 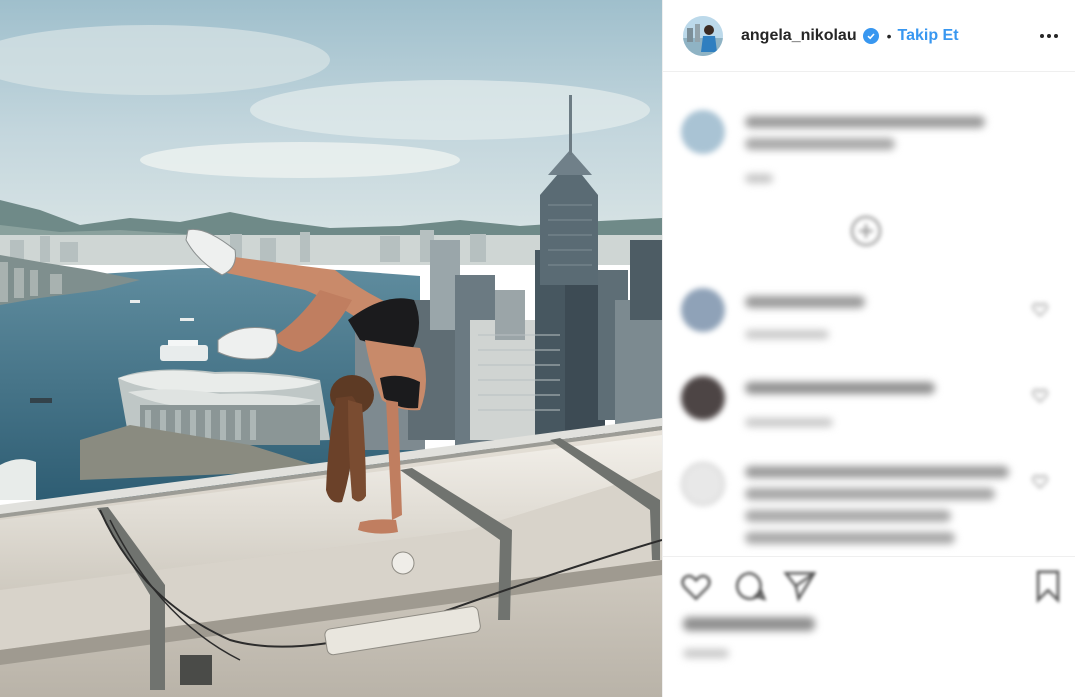 I want to click on avatar-image, so click(x=703, y=35).